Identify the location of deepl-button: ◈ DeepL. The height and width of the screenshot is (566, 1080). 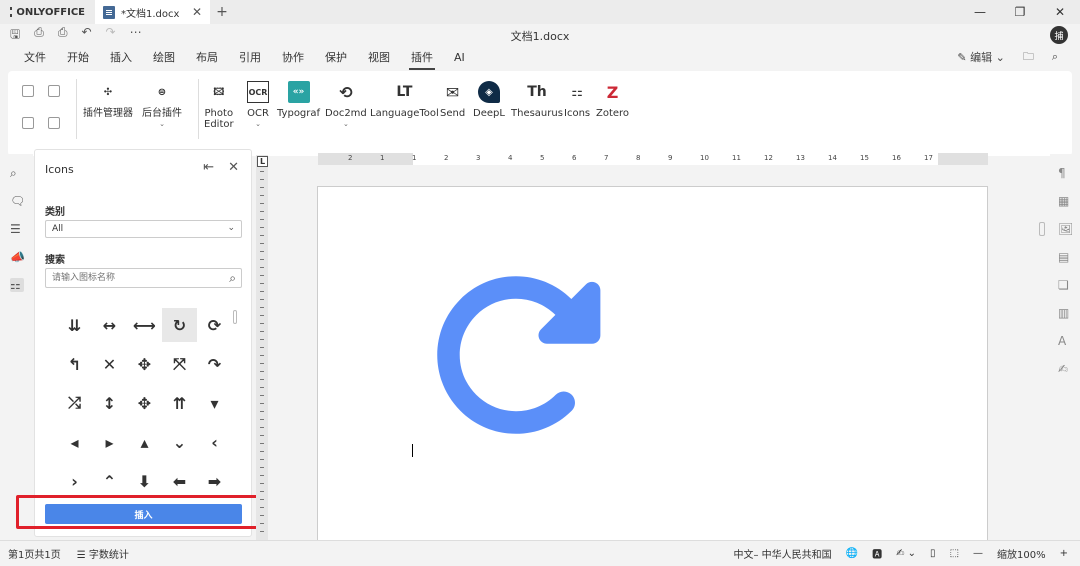
(489, 100).